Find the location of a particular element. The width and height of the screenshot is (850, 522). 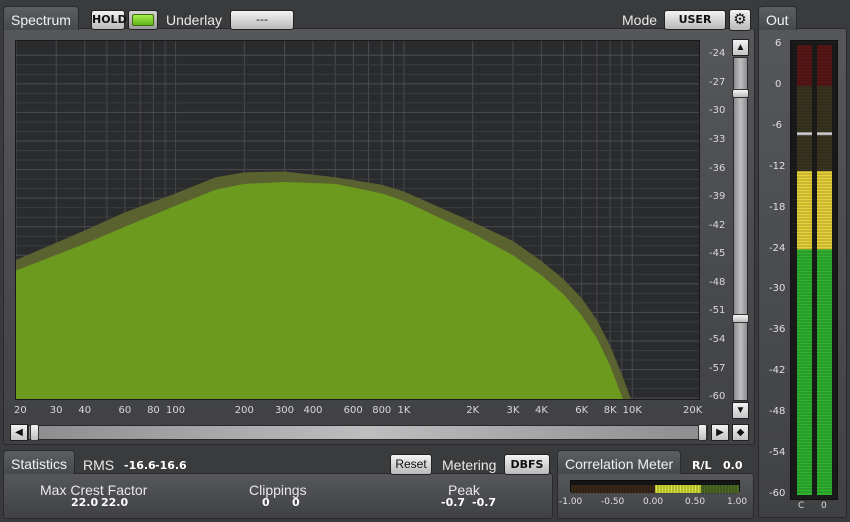

freq-tick-label: 600 is located at coordinates (353, 410).